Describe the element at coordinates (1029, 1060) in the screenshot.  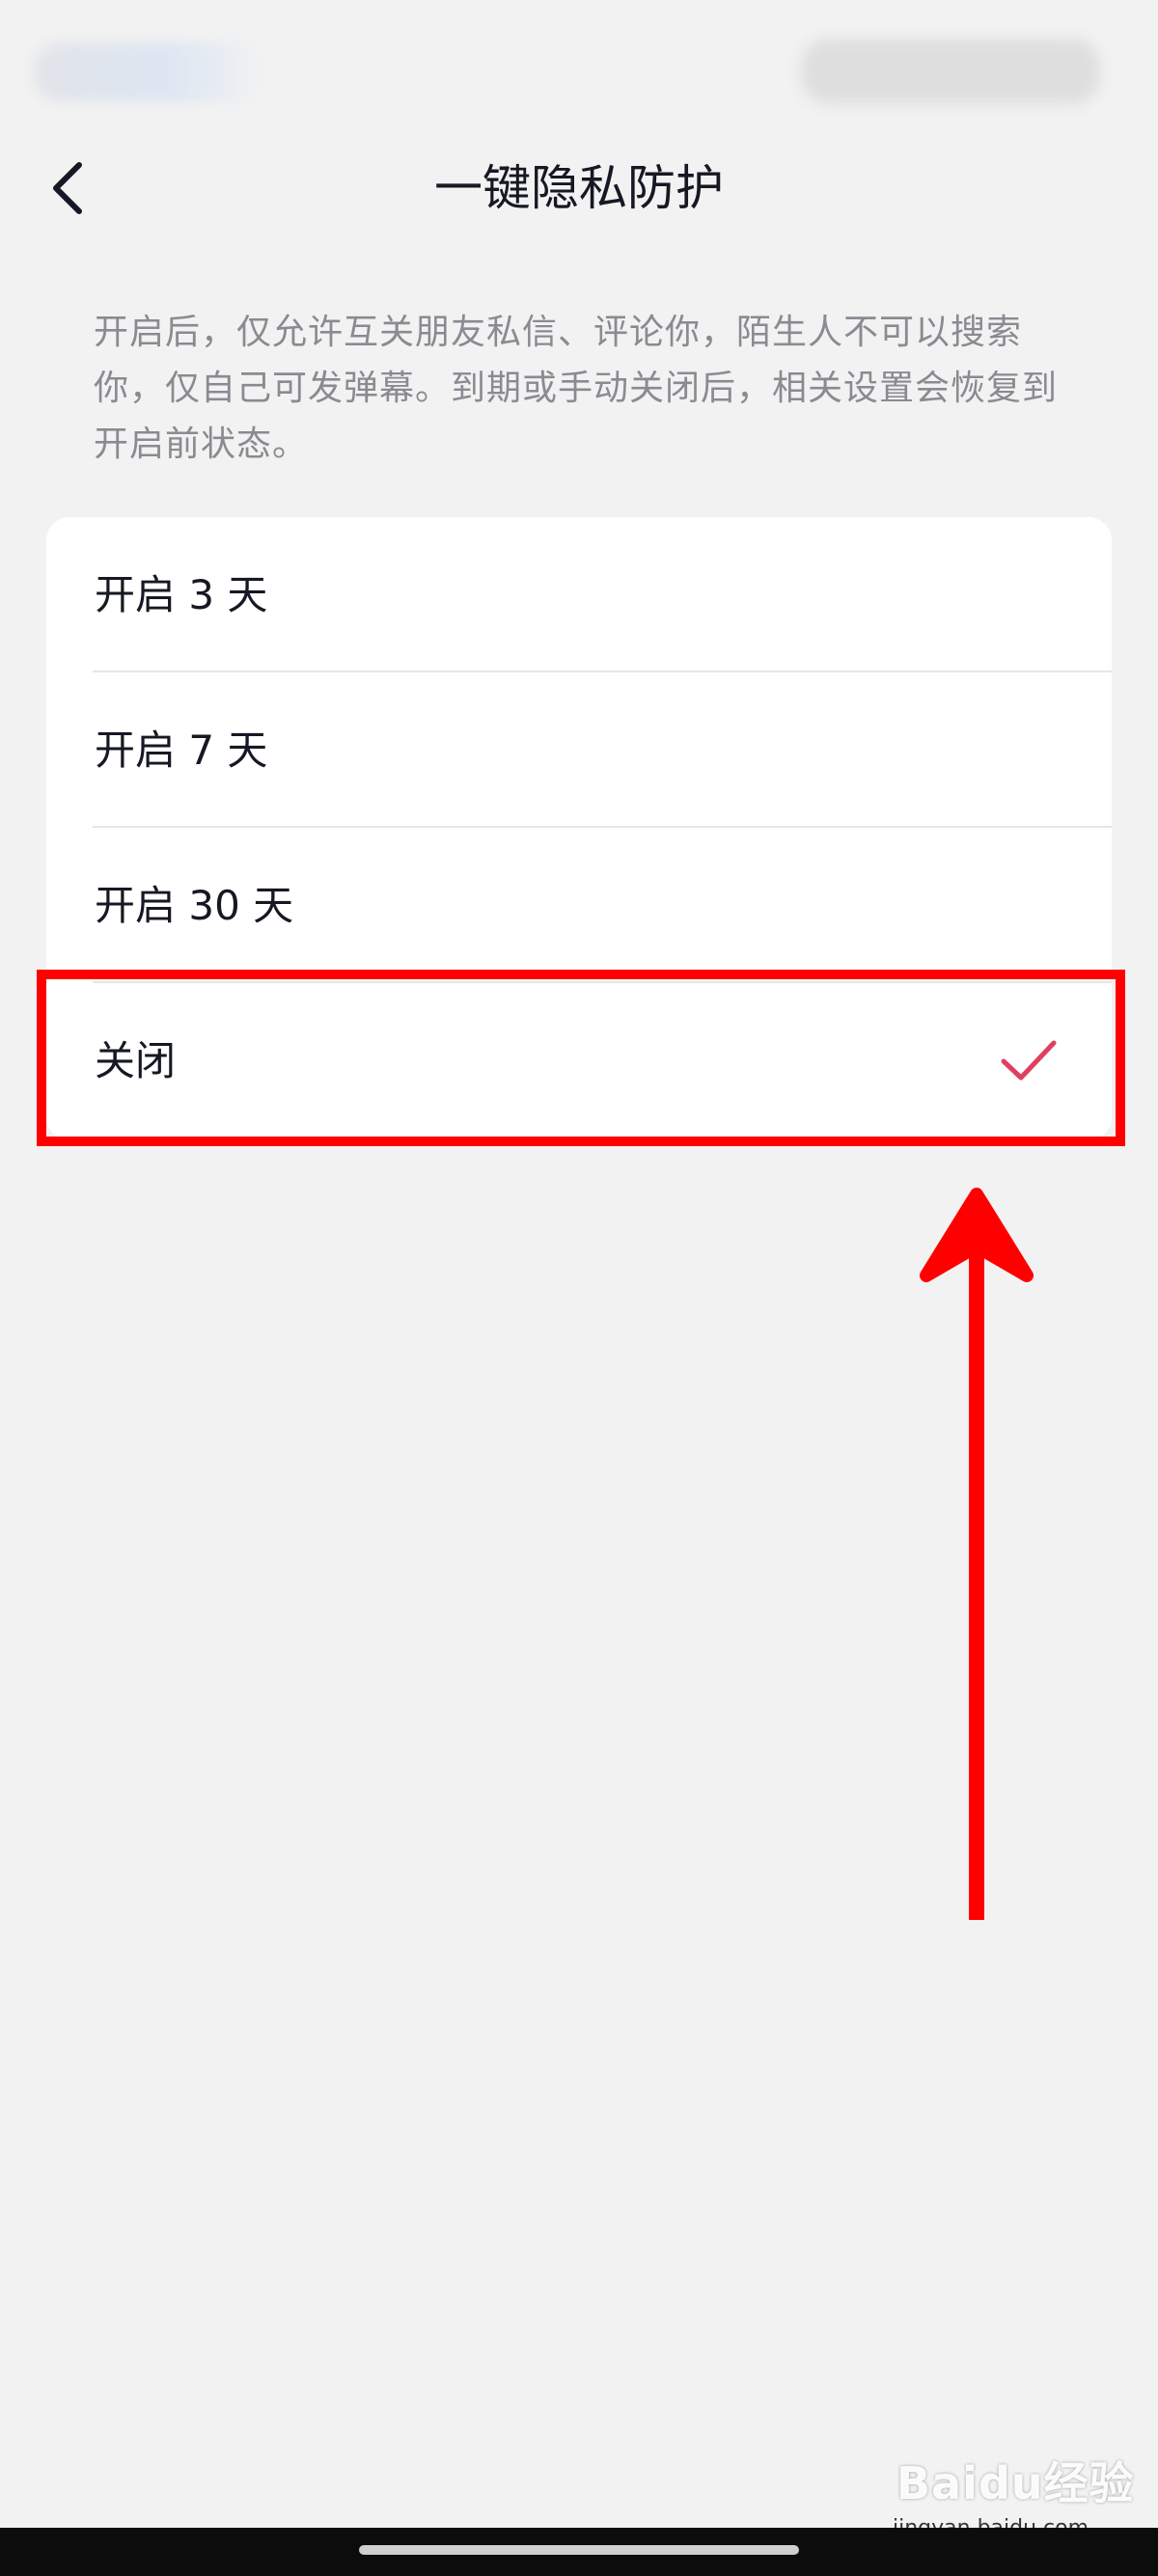
I see `checkmark-icon` at that location.